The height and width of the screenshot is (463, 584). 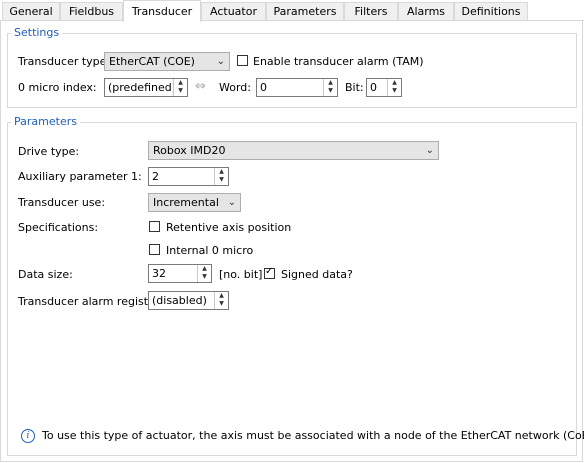 I want to click on transducer-type-label: Transducer type:, so click(x=64, y=61).